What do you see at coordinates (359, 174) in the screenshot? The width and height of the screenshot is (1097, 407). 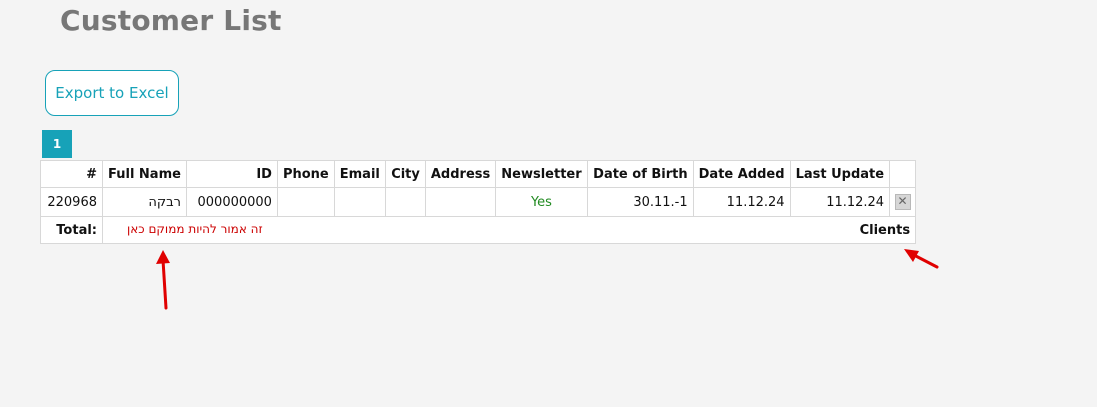 I see `column-header-email: Email` at bounding box center [359, 174].